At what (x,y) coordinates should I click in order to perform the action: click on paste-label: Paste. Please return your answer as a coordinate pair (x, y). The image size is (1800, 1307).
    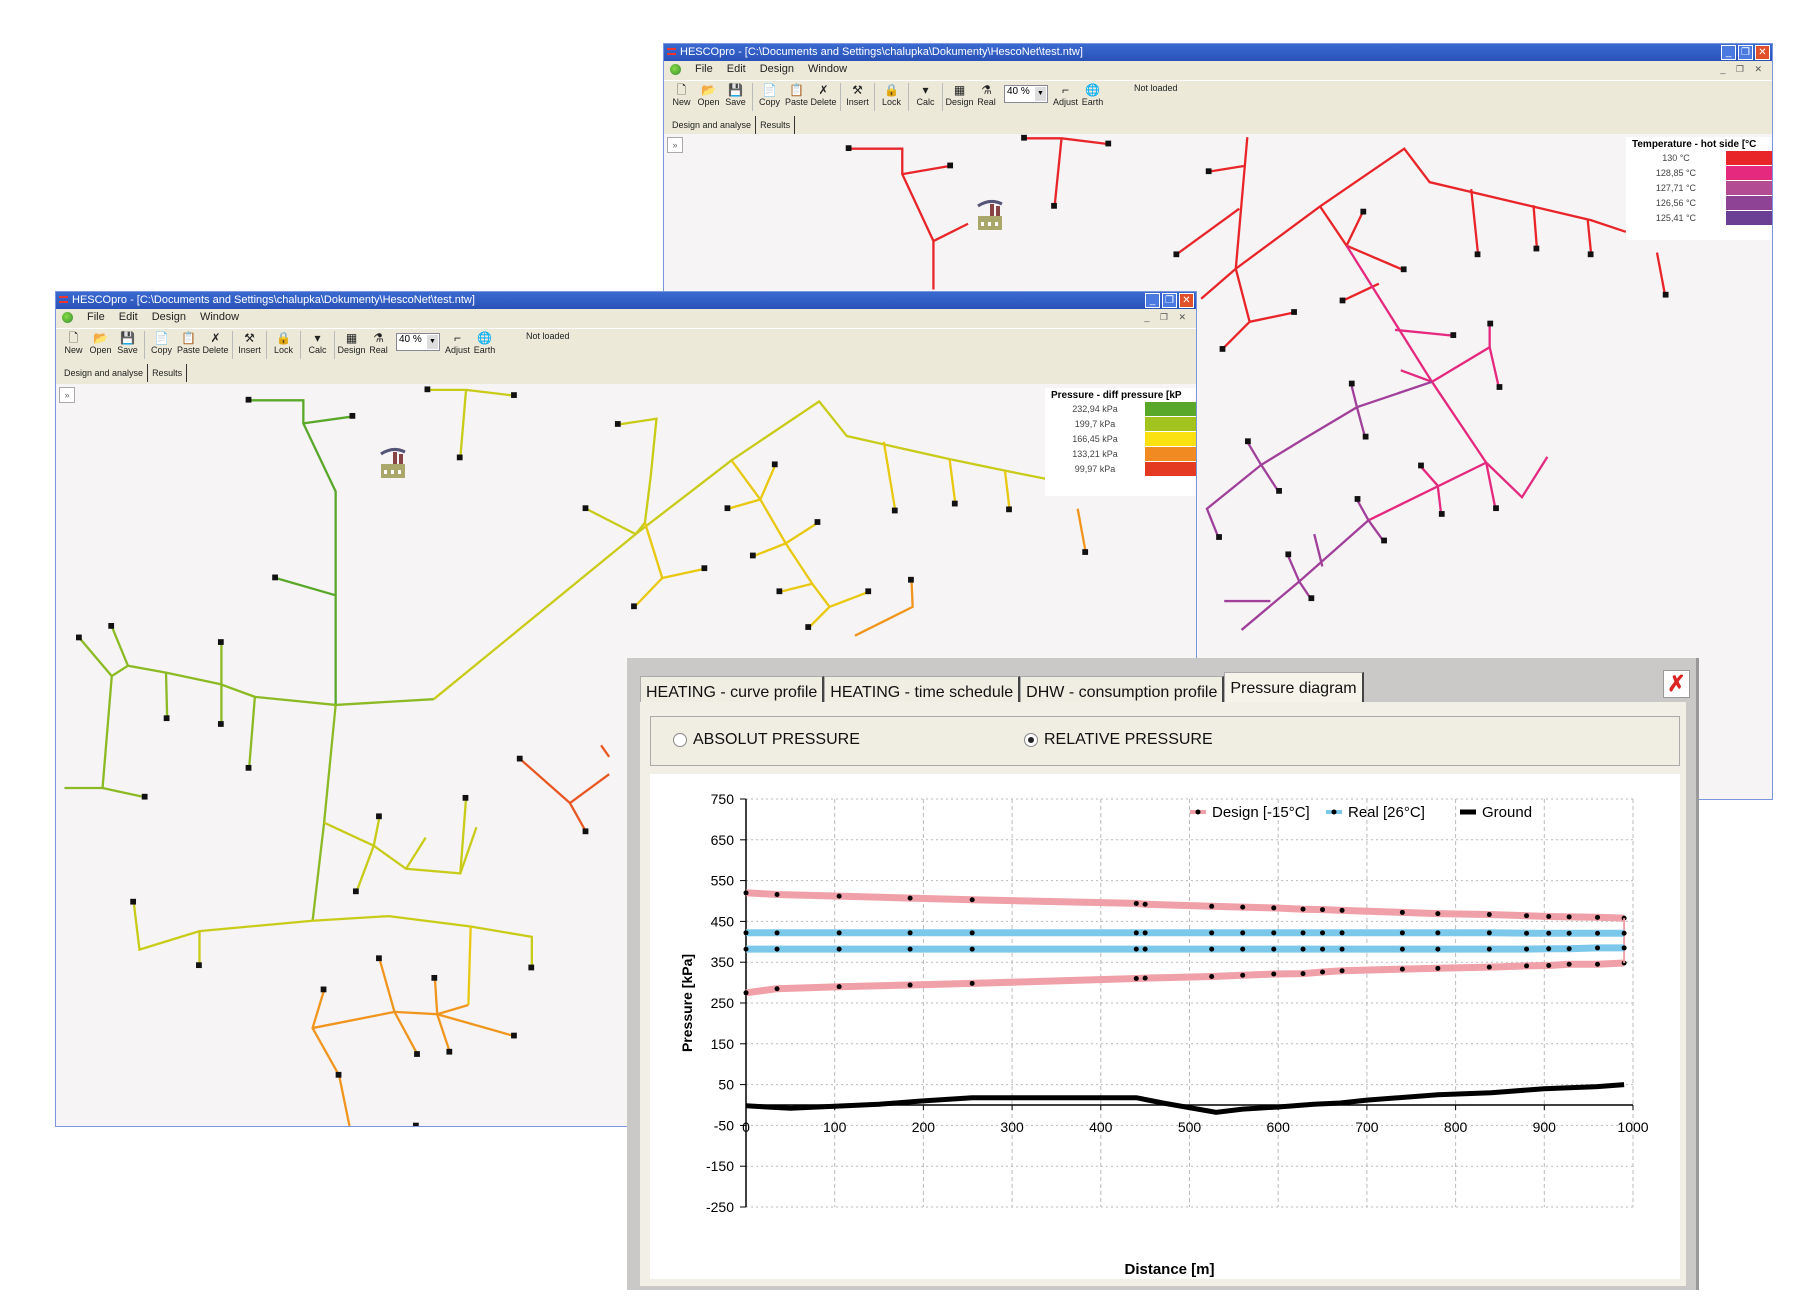
    Looking at the image, I should click on (188, 350).